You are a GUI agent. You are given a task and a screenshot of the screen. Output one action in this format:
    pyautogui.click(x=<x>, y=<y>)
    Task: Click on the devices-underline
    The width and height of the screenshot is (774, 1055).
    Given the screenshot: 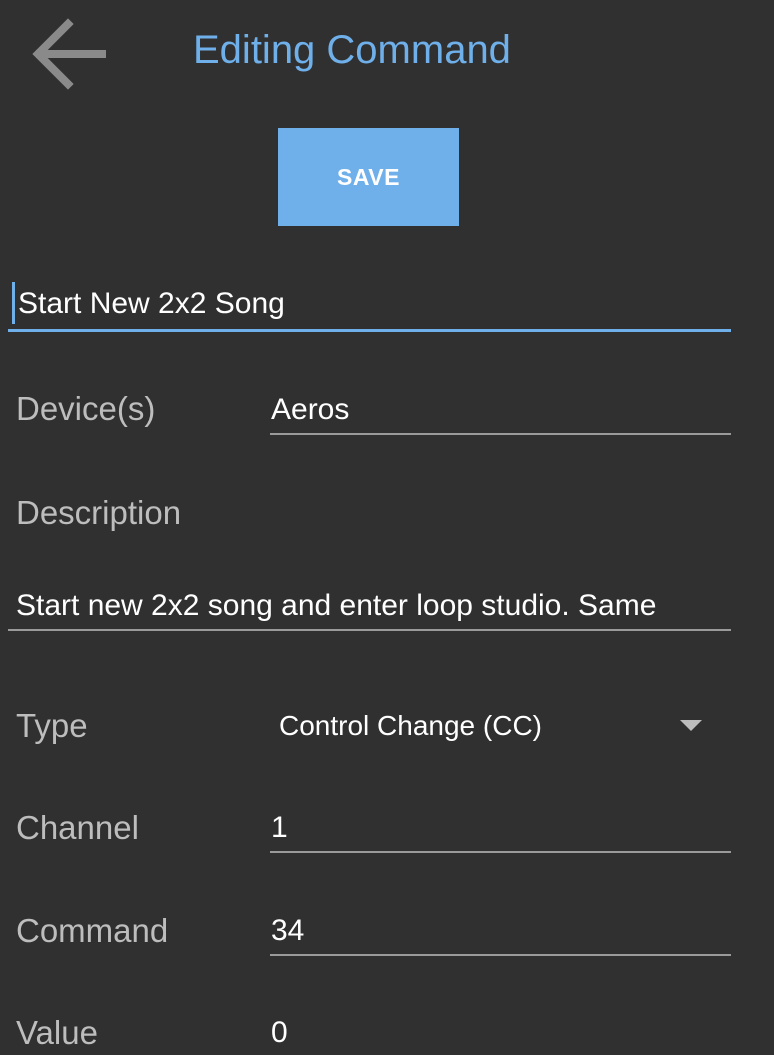 What is the action you would take?
    pyautogui.click(x=500, y=434)
    